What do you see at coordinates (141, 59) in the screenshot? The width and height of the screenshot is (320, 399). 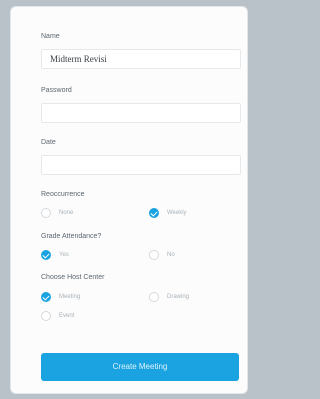 I see `name-input` at bounding box center [141, 59].